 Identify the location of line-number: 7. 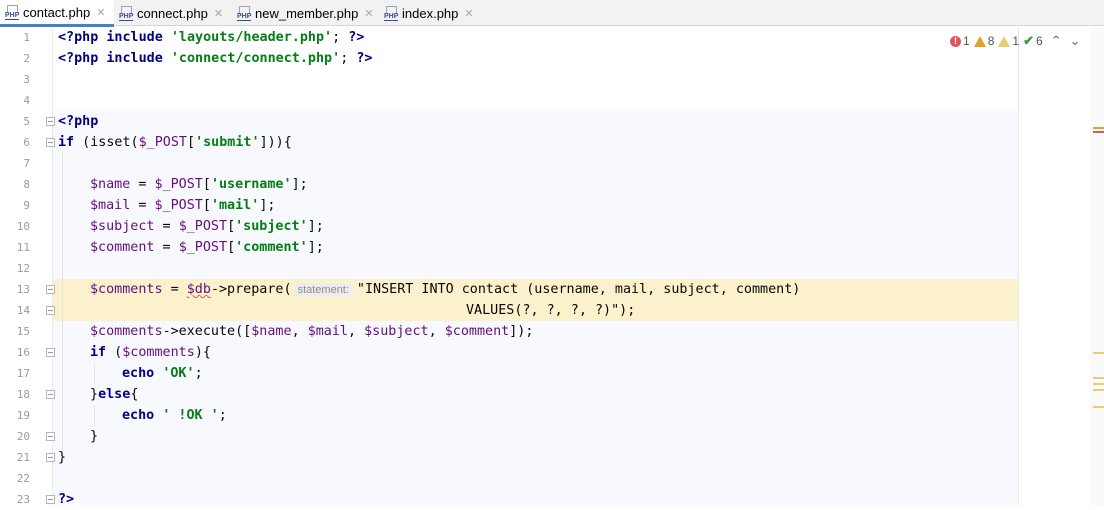
(26, 163).